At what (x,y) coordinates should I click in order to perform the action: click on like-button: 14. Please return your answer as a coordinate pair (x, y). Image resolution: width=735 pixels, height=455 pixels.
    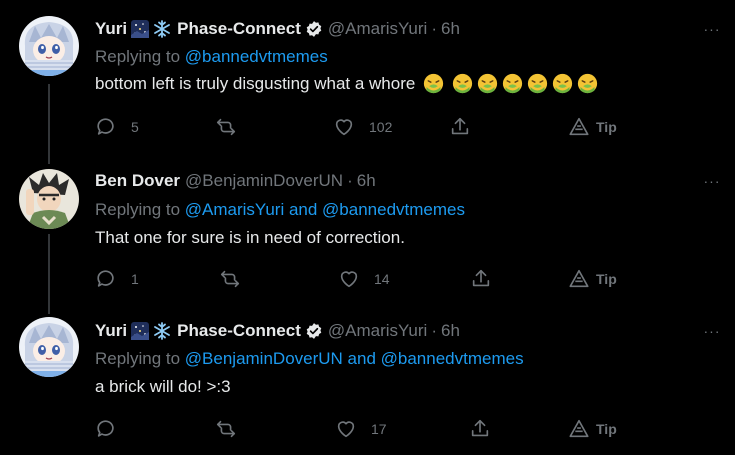
    Looking at the image, I should click on (364, 279).